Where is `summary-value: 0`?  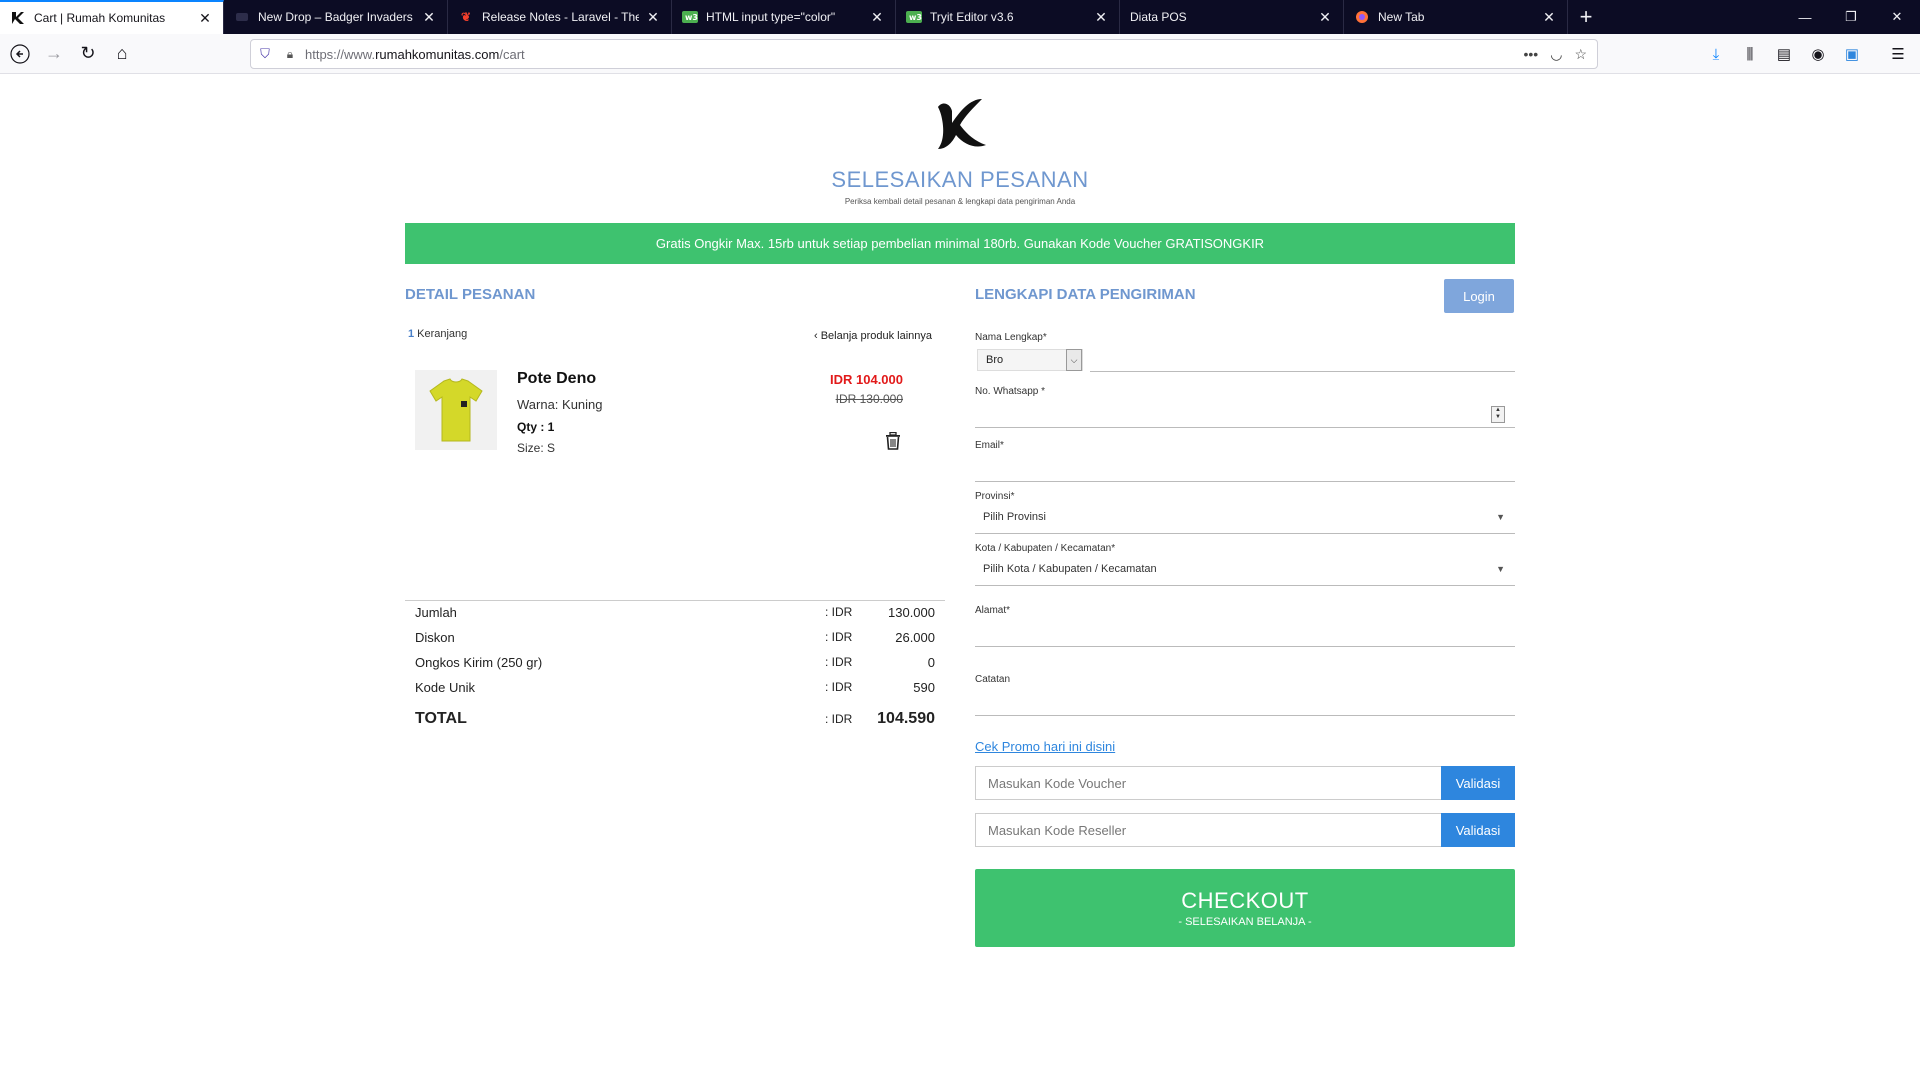 summary-value: 0 is located at coordinates (931, 662).